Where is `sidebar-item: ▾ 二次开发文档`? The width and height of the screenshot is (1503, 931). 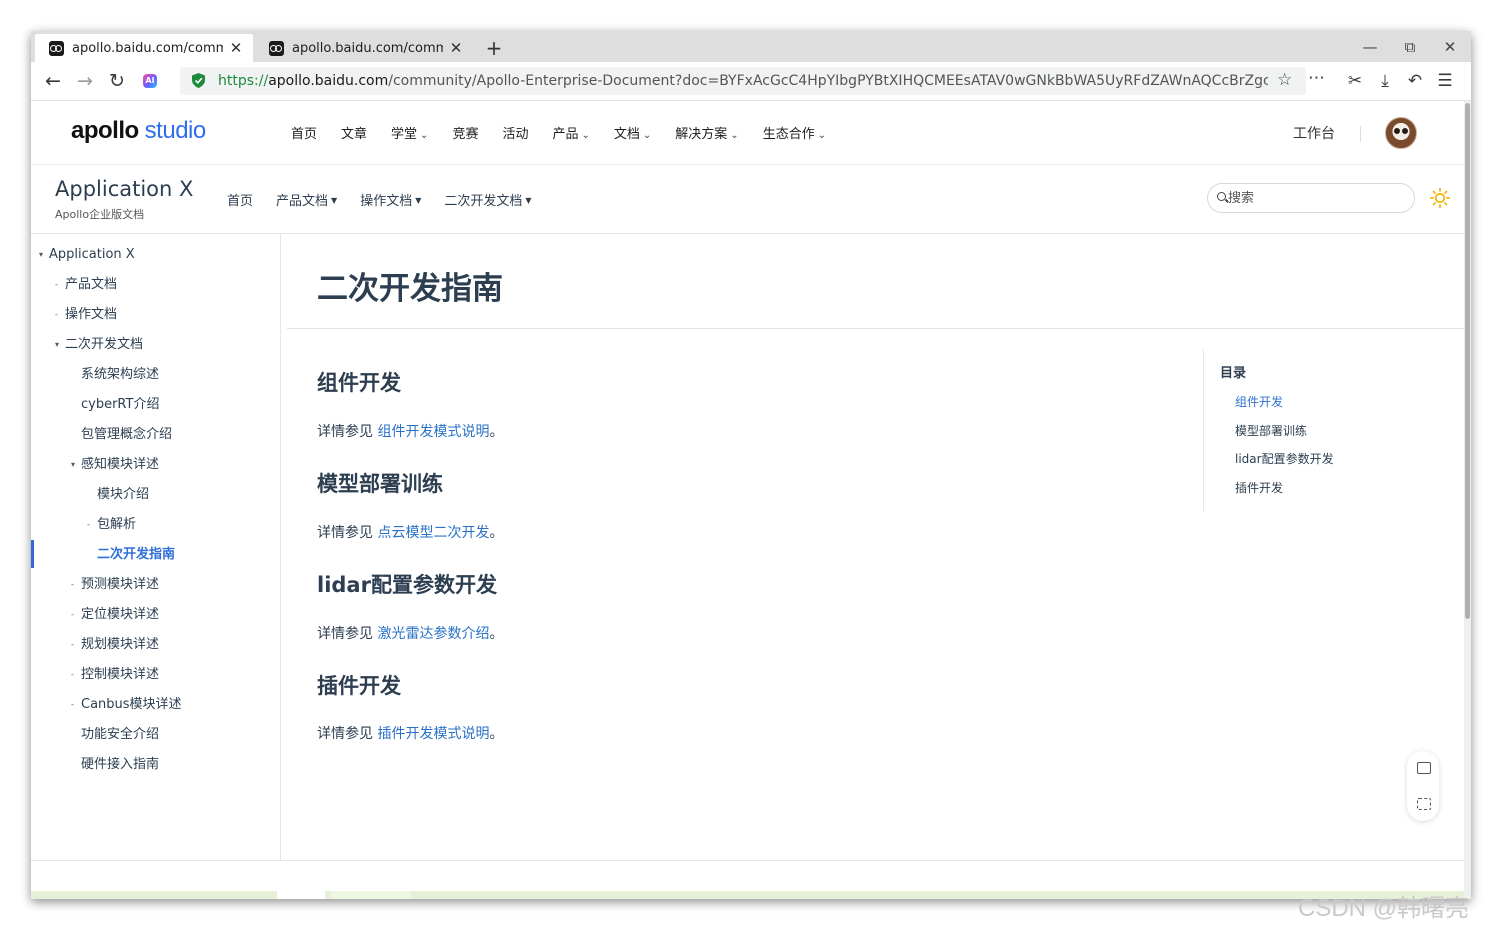 sidebar-item: ▾ 二次开发文档 is located at coordinates (99, 345).